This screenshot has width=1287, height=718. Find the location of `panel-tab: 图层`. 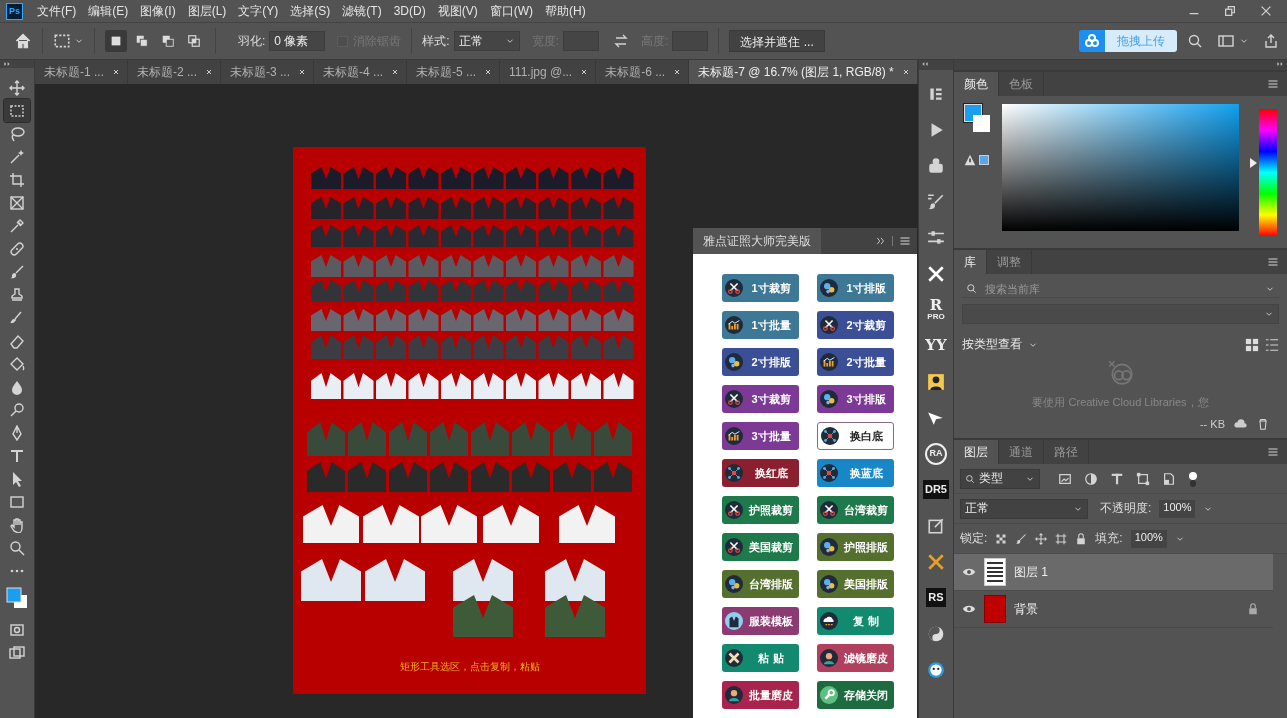

panel-tab: 图层 is located at coordinates (976, 452).